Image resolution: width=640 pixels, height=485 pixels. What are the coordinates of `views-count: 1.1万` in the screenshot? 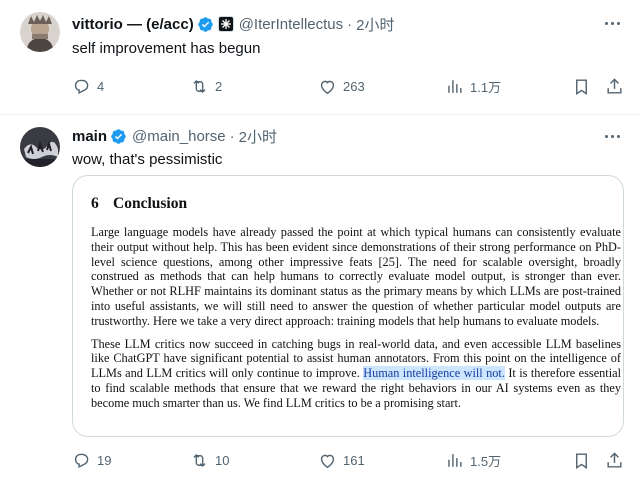 It's located at (486, 87).